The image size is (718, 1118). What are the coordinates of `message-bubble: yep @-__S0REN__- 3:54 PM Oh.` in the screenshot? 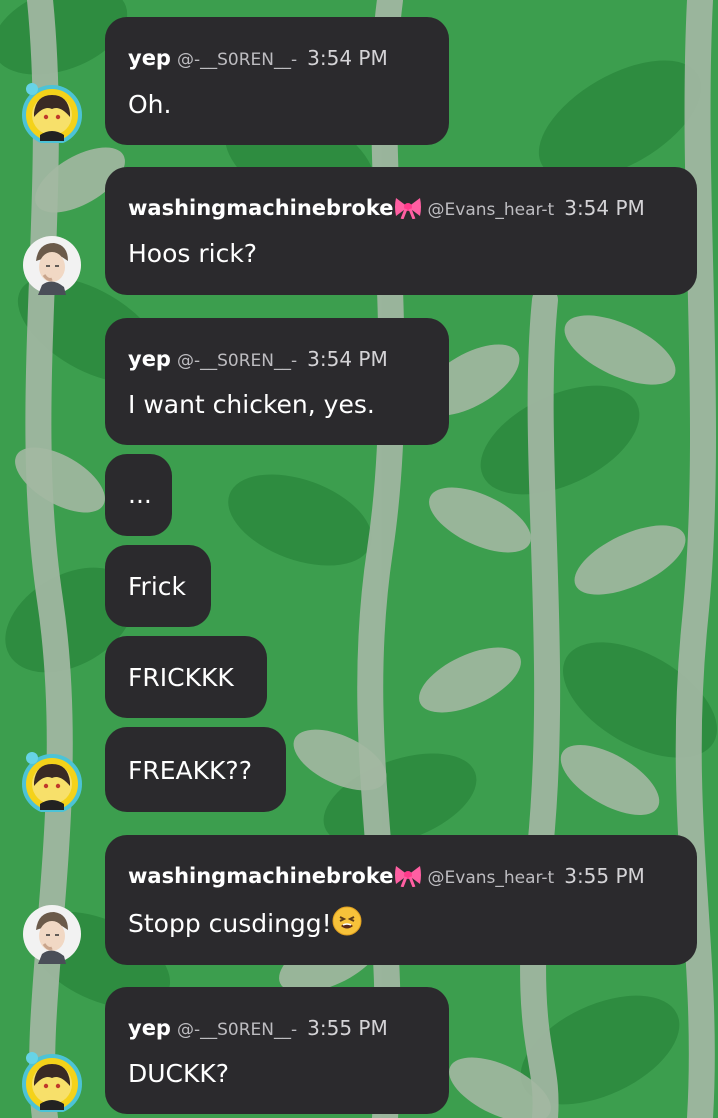 It's located at (277, 81).